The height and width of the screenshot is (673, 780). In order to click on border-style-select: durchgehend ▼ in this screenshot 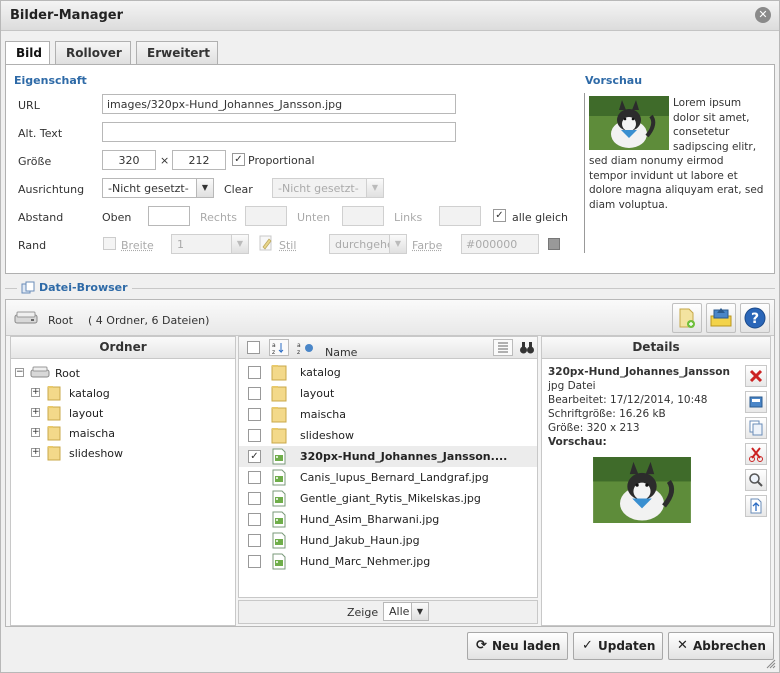, I will do `click(368, 244)`.